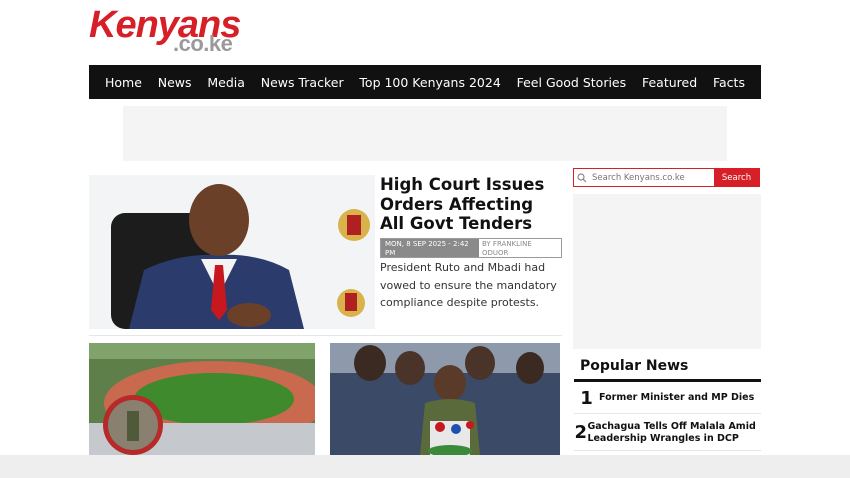 The image size is (850, 478). I want to click on nav-item-news-tracker: News Tracker, so click(302, 82).